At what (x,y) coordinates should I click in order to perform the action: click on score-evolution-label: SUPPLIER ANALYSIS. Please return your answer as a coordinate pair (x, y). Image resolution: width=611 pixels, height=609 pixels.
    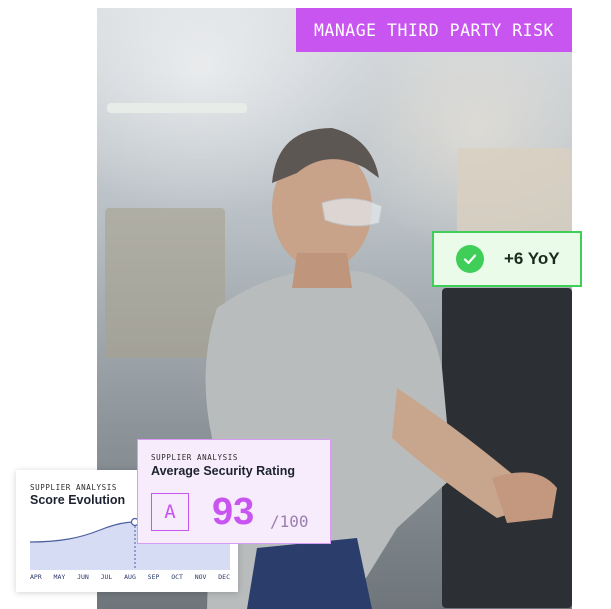
    Looking at the image, I should click on (73, 487).